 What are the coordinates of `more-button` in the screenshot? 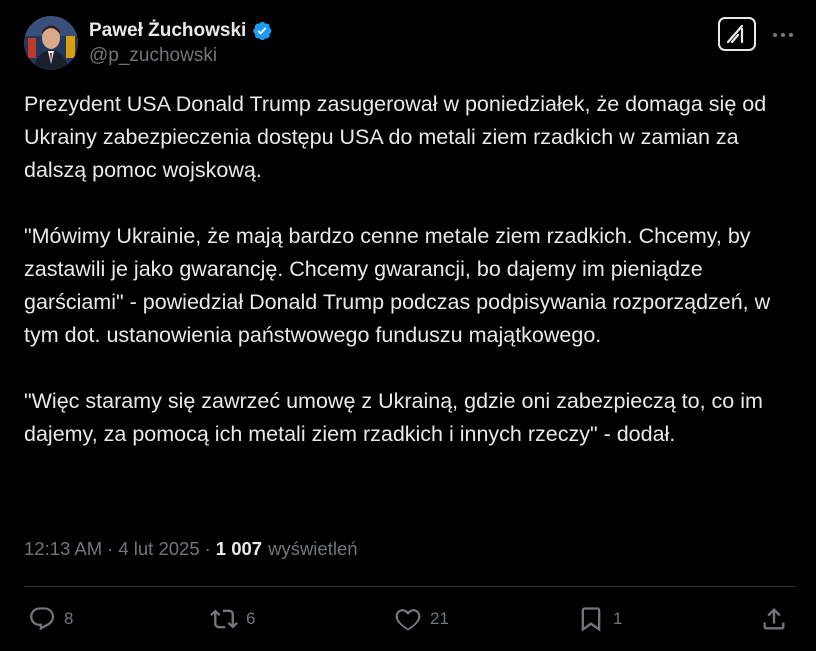 It's located at (783, 35).